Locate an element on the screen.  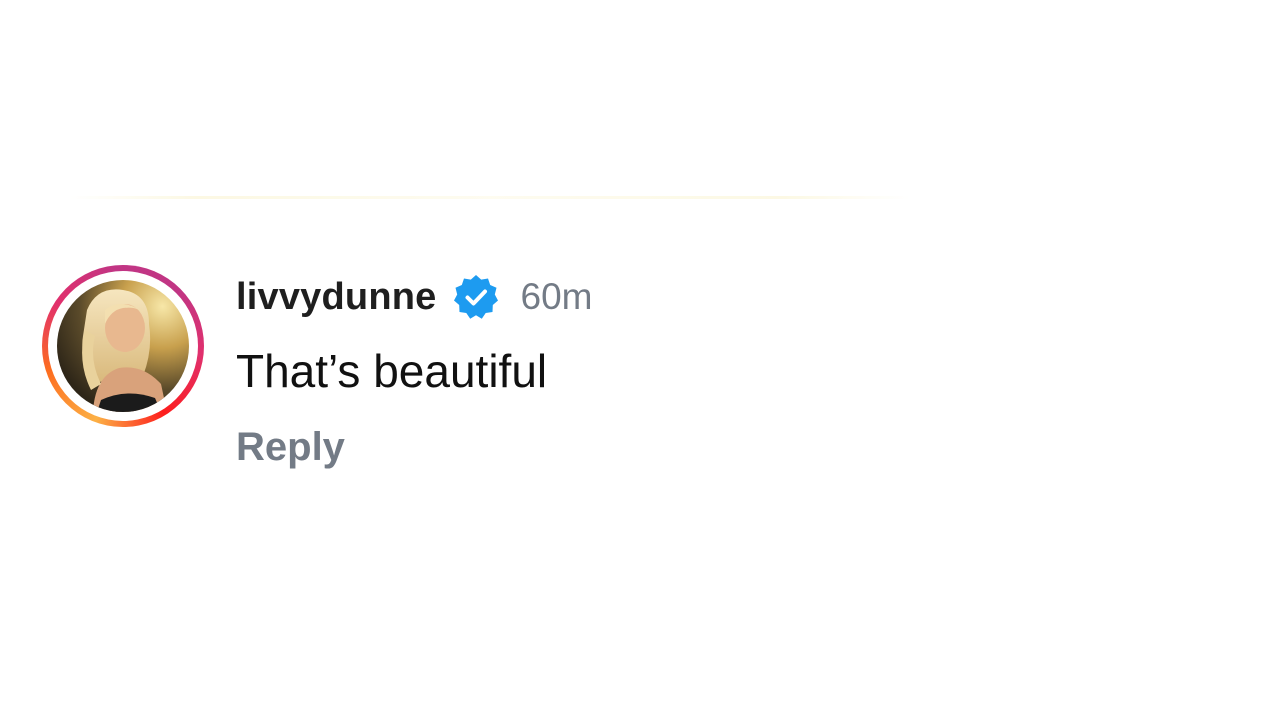
comment-item: livvydunne 60m That’s beautiful Reply is located at coordinates (317, 367).